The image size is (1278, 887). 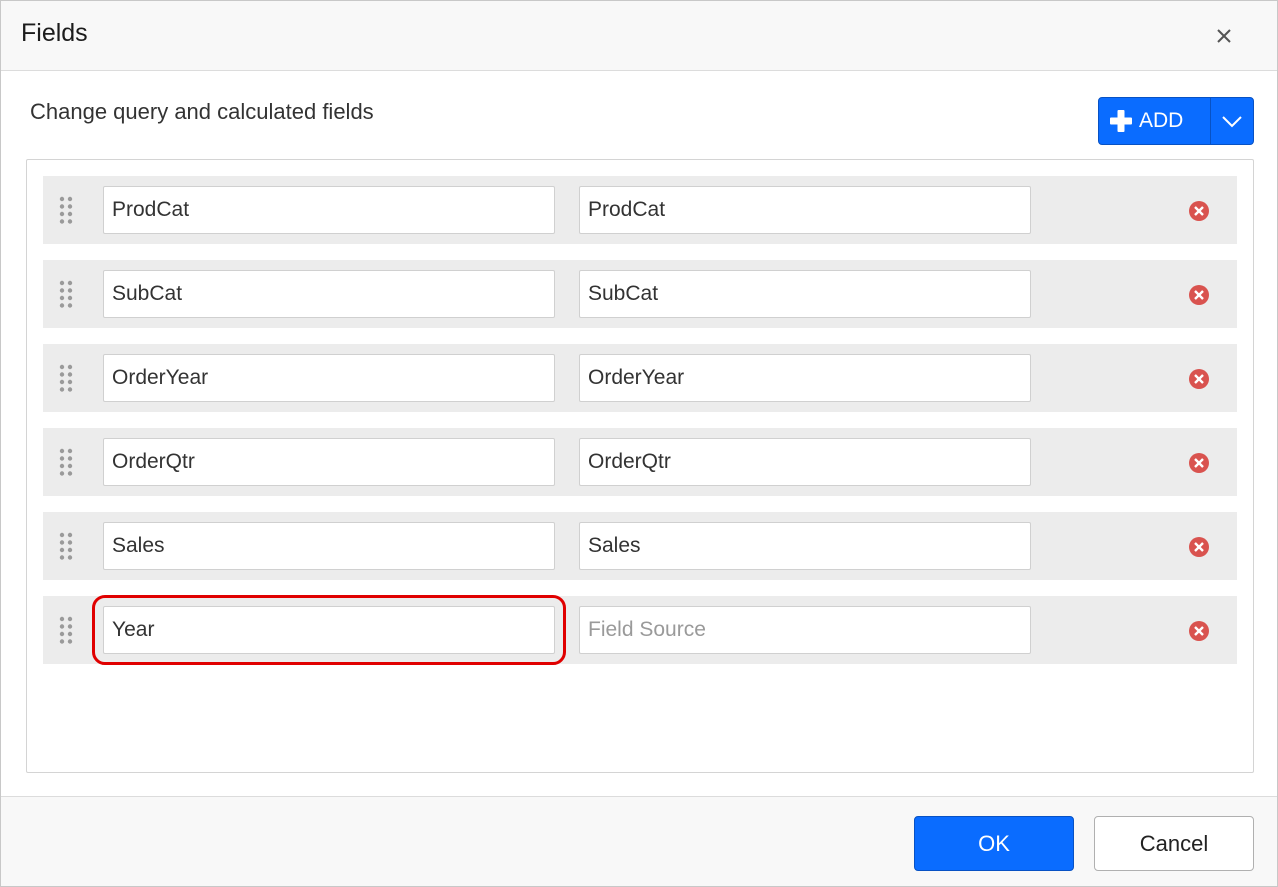 I want to click on add-dropdown-button, so click(x=1232, y=121).